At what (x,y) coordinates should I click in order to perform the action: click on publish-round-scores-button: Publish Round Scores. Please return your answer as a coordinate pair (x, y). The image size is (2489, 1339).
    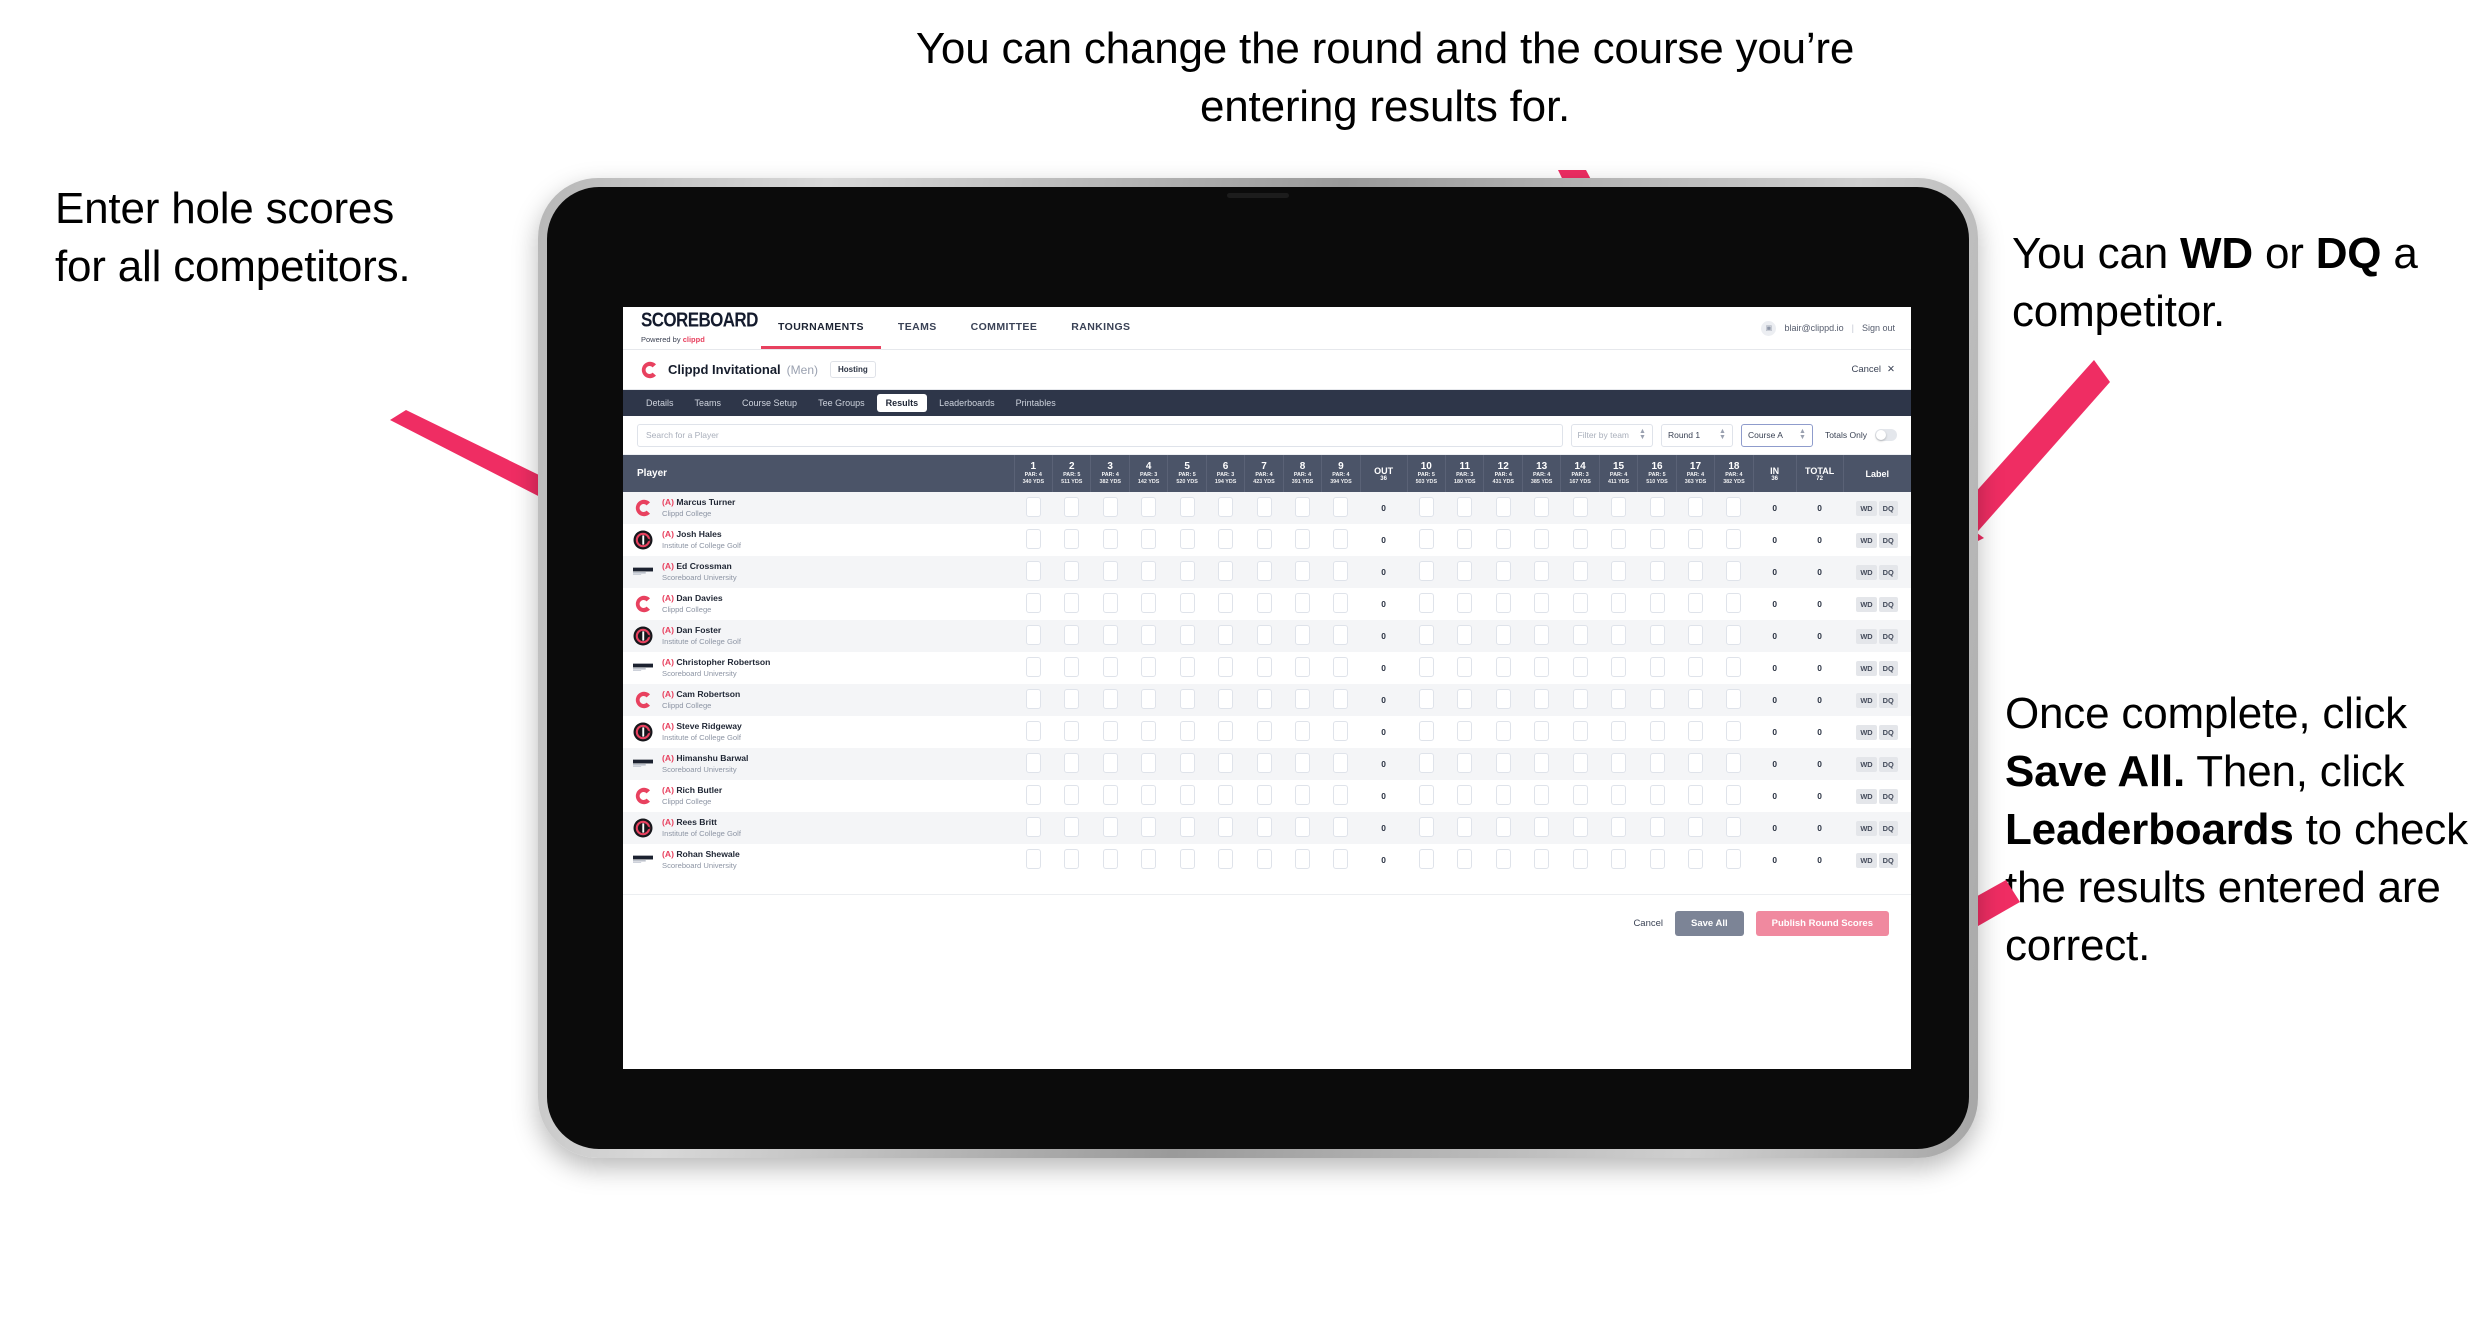
    Looking at the image, I should click on (1822, 923).